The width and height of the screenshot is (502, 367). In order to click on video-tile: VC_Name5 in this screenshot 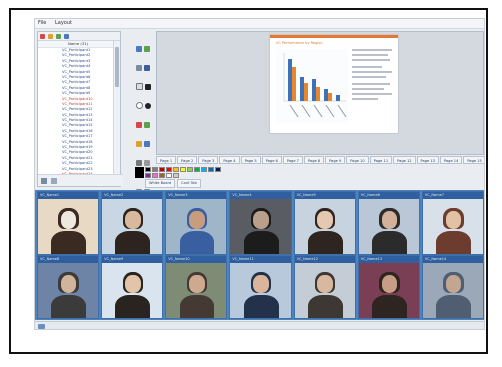, I will do `click(324, 223)`.